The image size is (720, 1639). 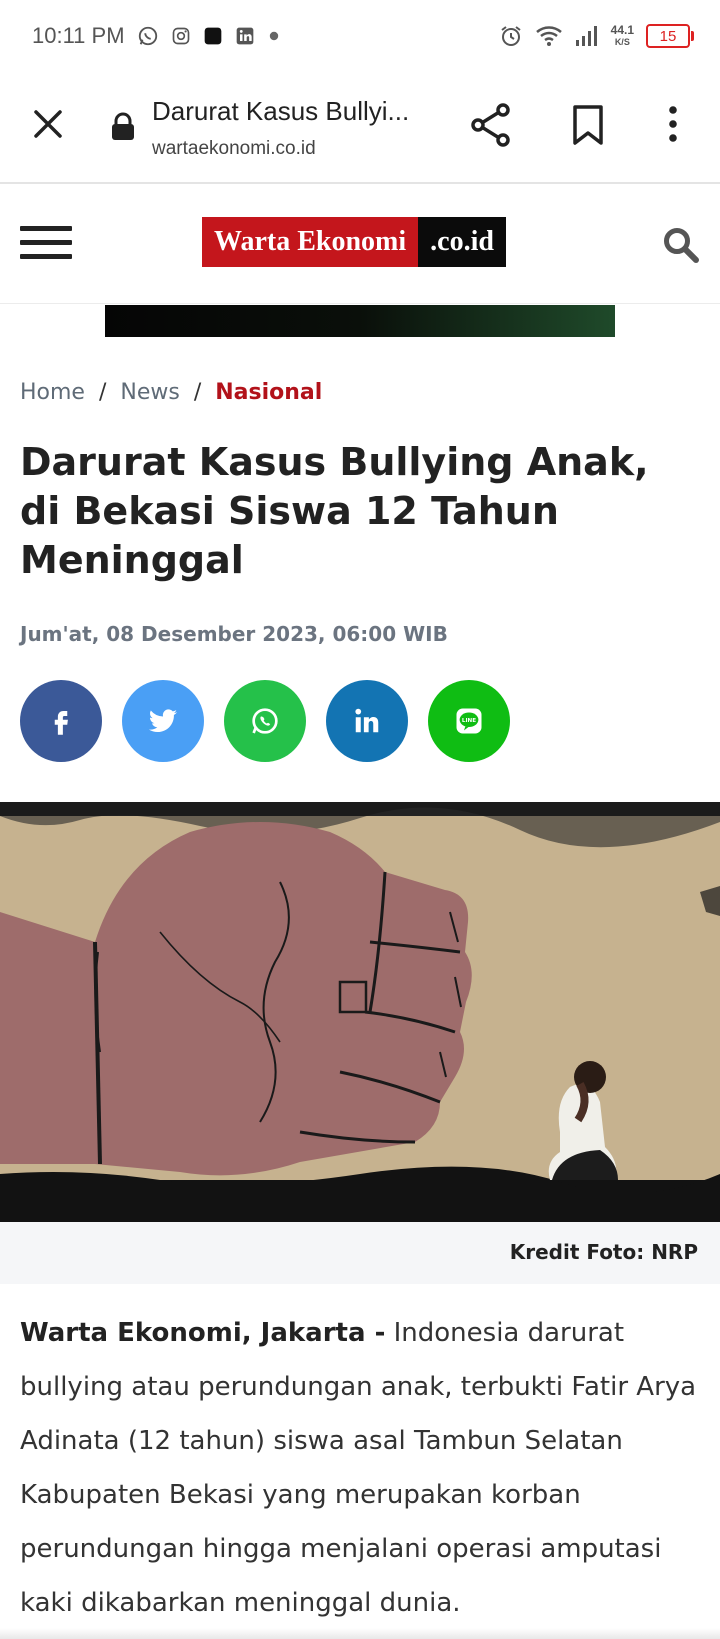 What do you see at coordinates (148, 36) in the screenshot?
I see `whatsapp-notification-icon` at bounding box center [148, 36].